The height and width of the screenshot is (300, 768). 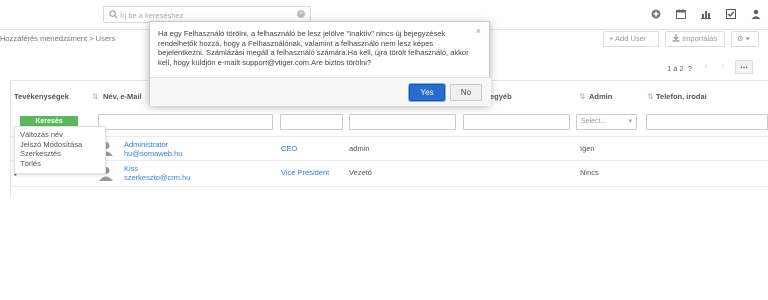 What do you see at coordinates (756, 14) in the screenshot?
I see `user-icon` at bounding box center [756, 14].